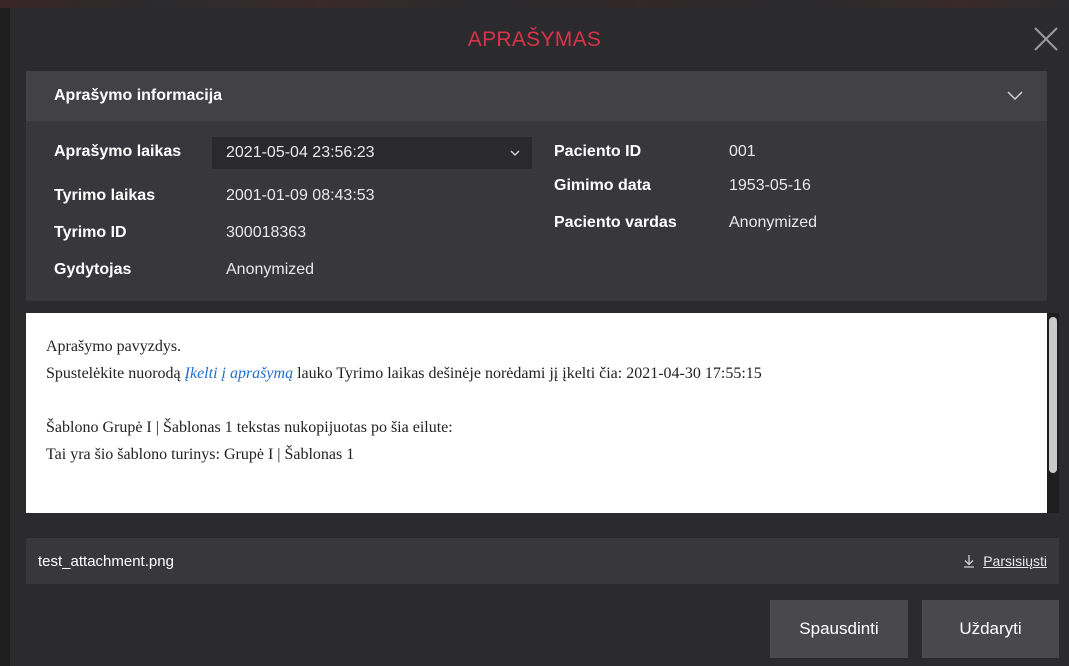 The height and width of the screenshot is (666, 1069). Describe the element at coordinates (542, 561) in the screenshot. I see `attachment-bar: test_attachment.png Parsisiųsti` at that location.